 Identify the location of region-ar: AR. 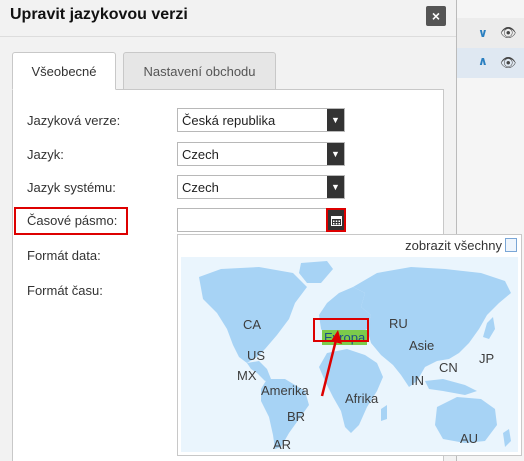
(282, 444).